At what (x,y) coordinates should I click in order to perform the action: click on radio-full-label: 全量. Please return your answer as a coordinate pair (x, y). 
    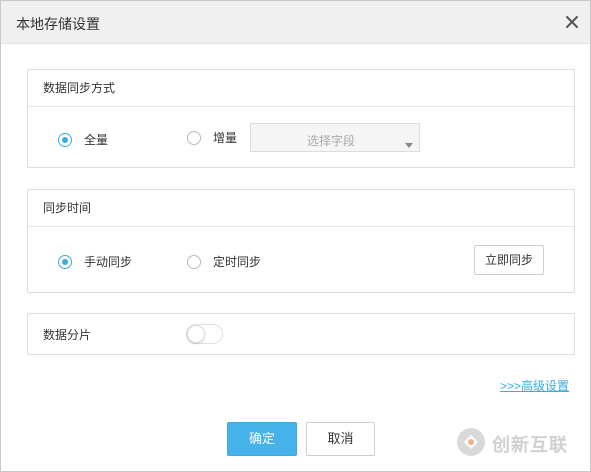
    Looking at the image, I should click on (96, 140).